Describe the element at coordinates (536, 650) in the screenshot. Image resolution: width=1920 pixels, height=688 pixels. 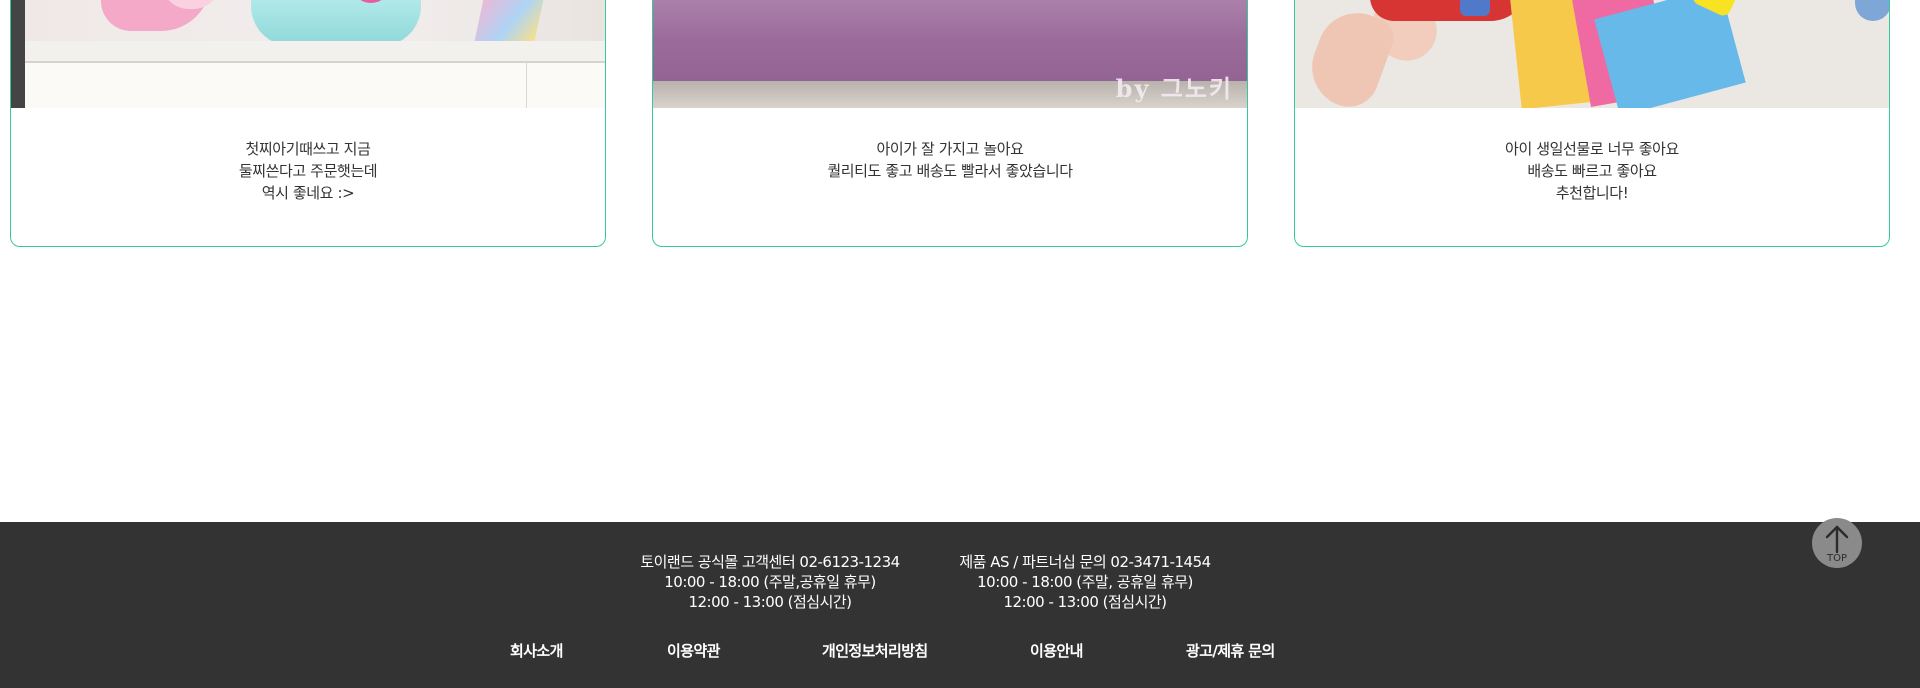
I see `footer-link-company: 회사소개` at that location.